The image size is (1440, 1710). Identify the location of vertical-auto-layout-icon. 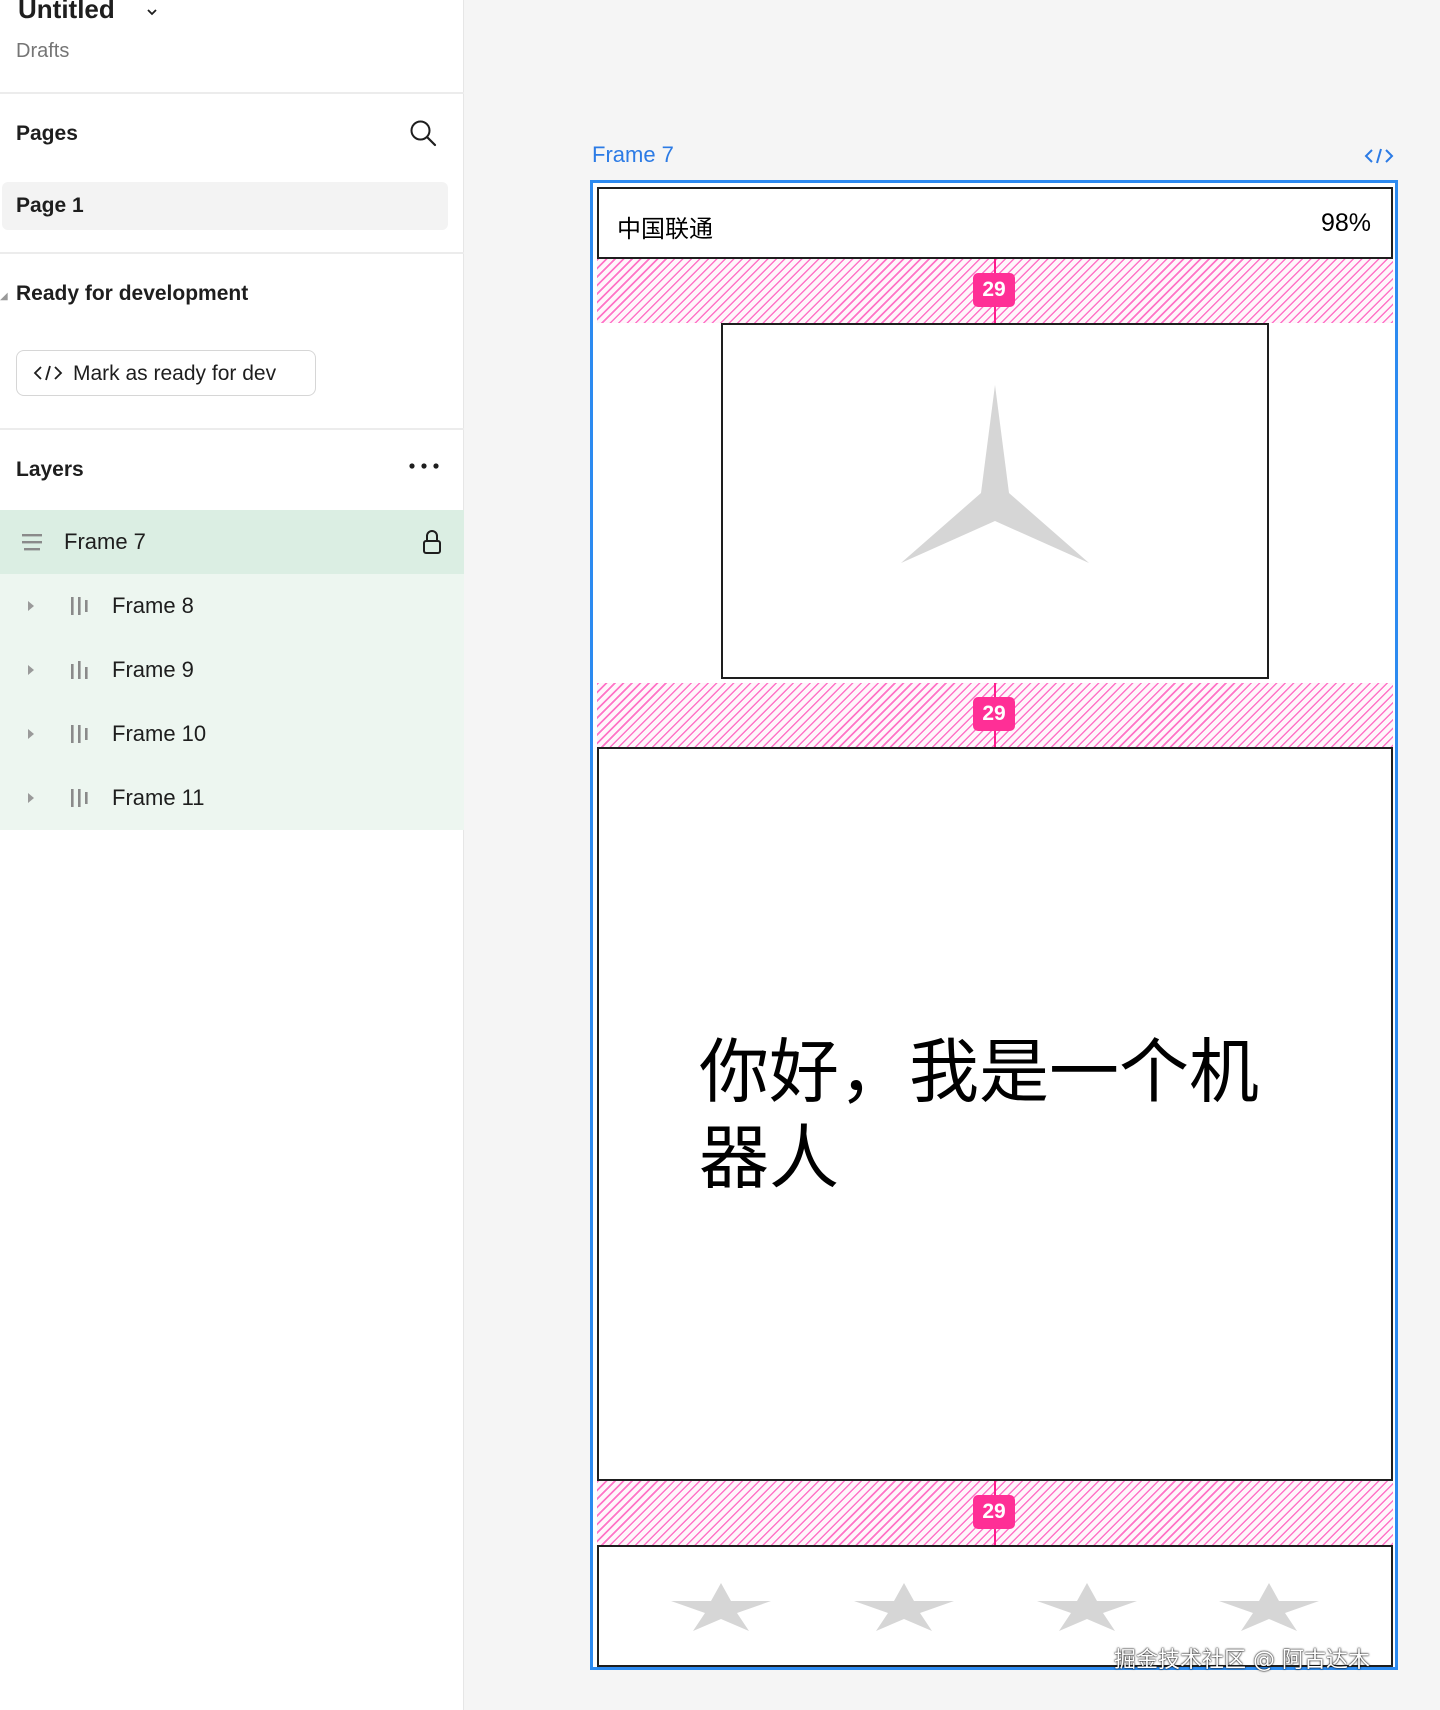
(32, 542).